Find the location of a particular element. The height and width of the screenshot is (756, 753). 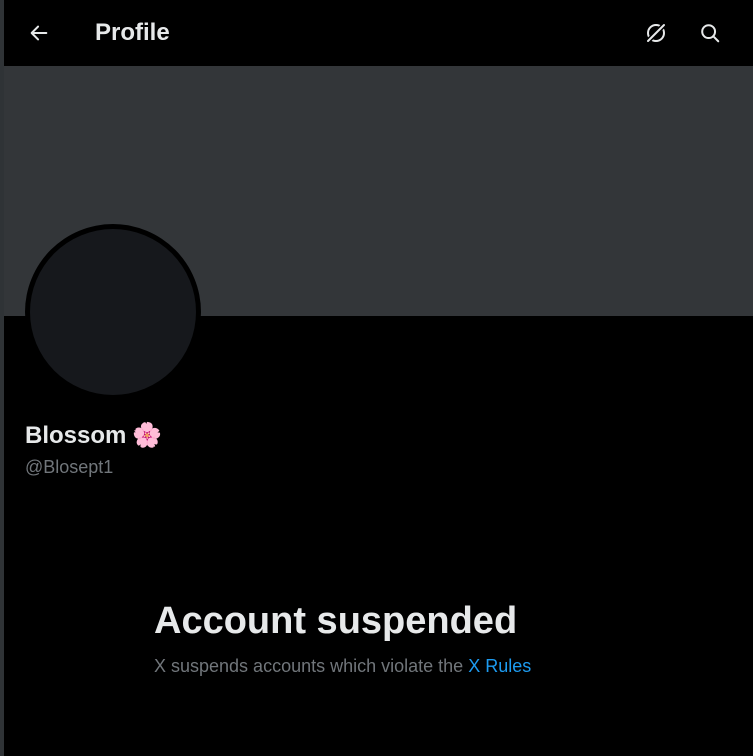

search-icon is located at coordinates (710, 33).